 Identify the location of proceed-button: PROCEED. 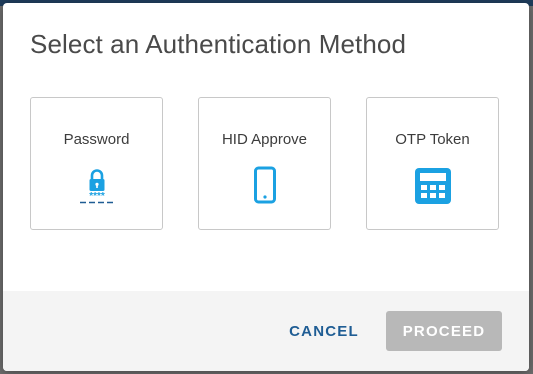
(444, 331).